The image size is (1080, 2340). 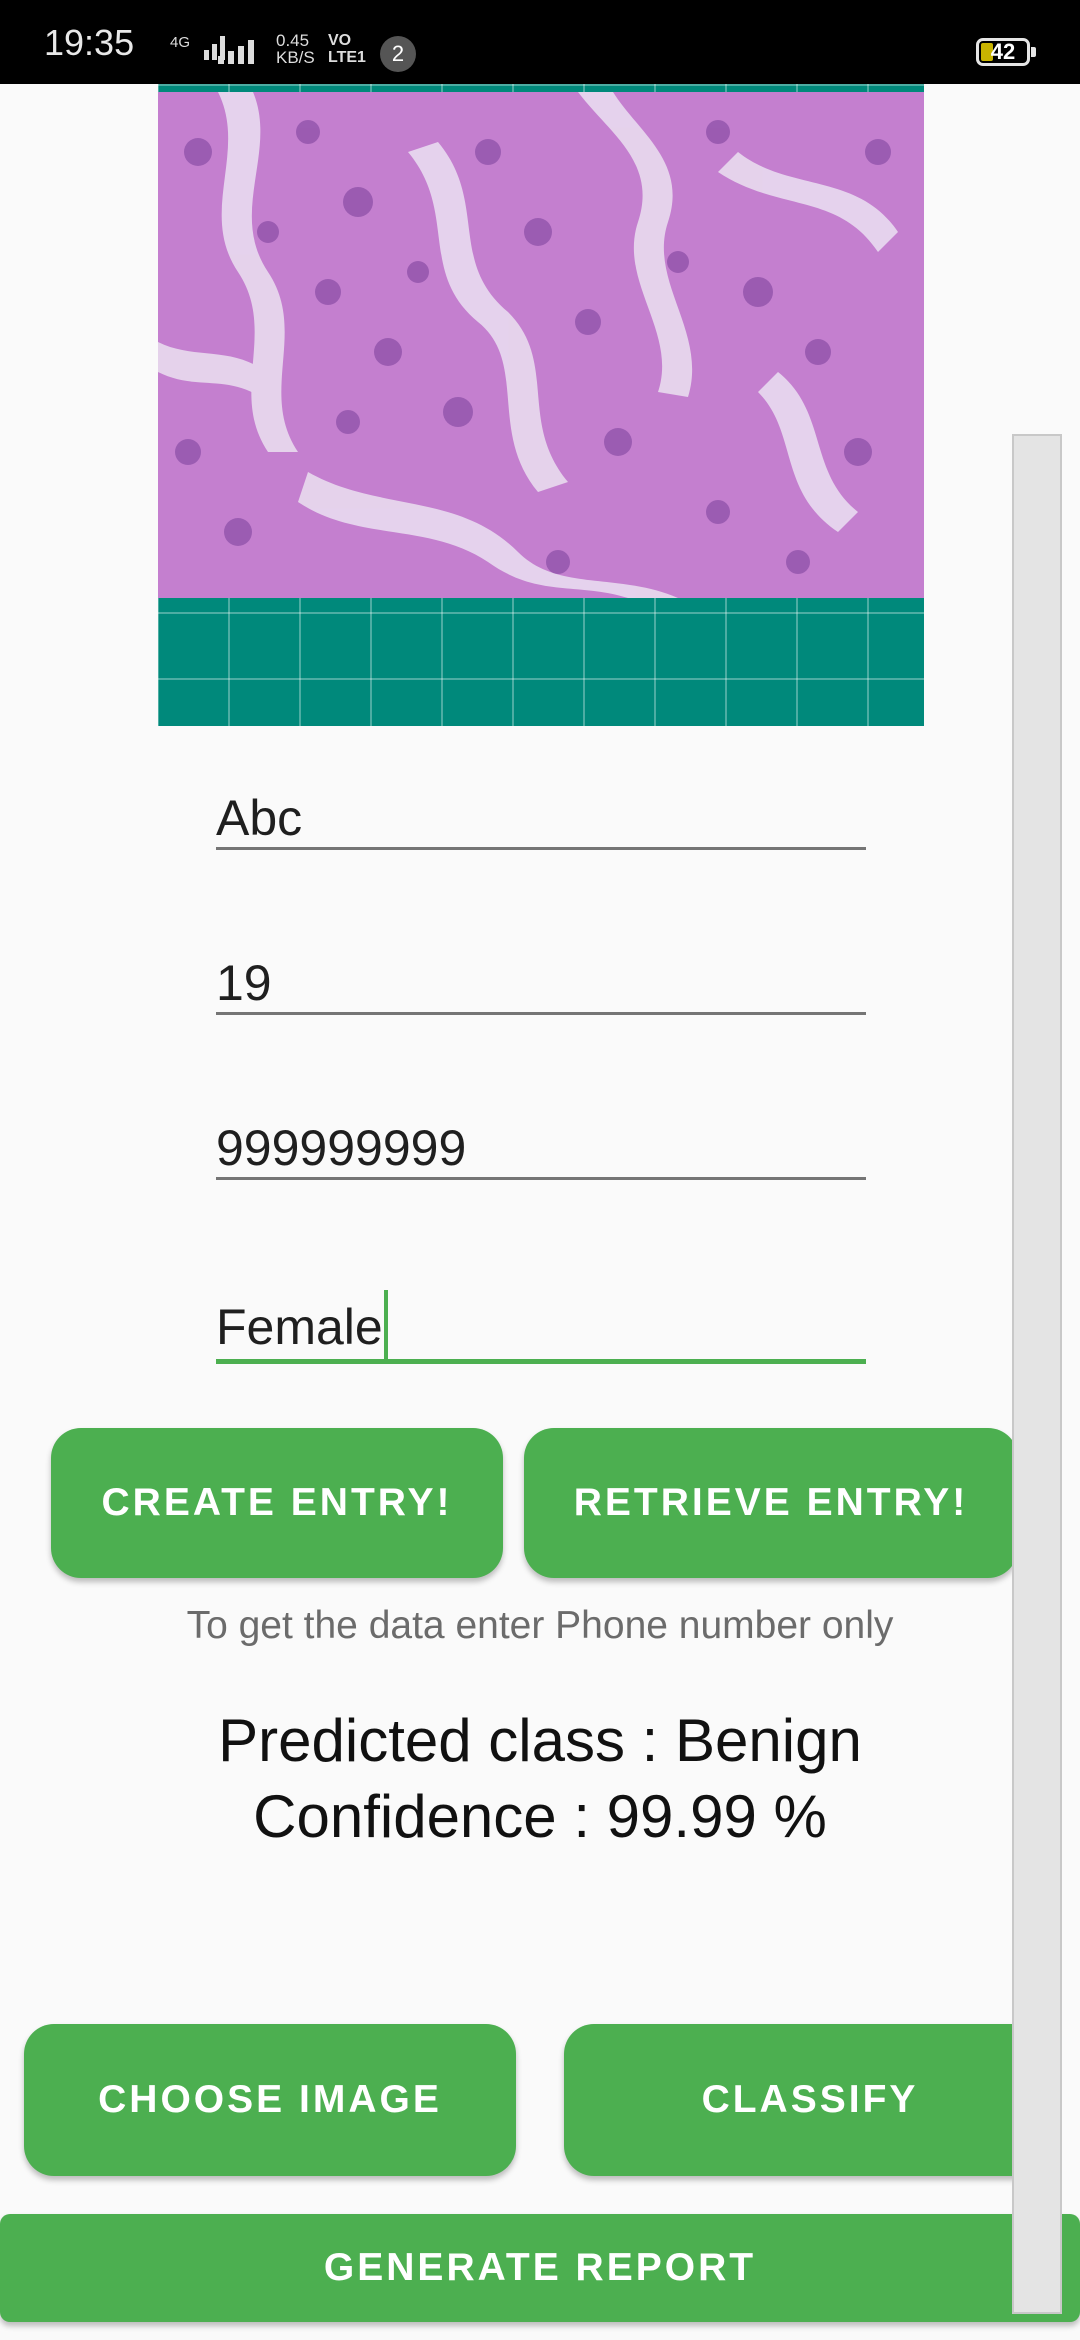 What do you see at coordinates (299, 1327) in the screenshot?
I see `gender-value: Female` at bounding box center [299, 1327].